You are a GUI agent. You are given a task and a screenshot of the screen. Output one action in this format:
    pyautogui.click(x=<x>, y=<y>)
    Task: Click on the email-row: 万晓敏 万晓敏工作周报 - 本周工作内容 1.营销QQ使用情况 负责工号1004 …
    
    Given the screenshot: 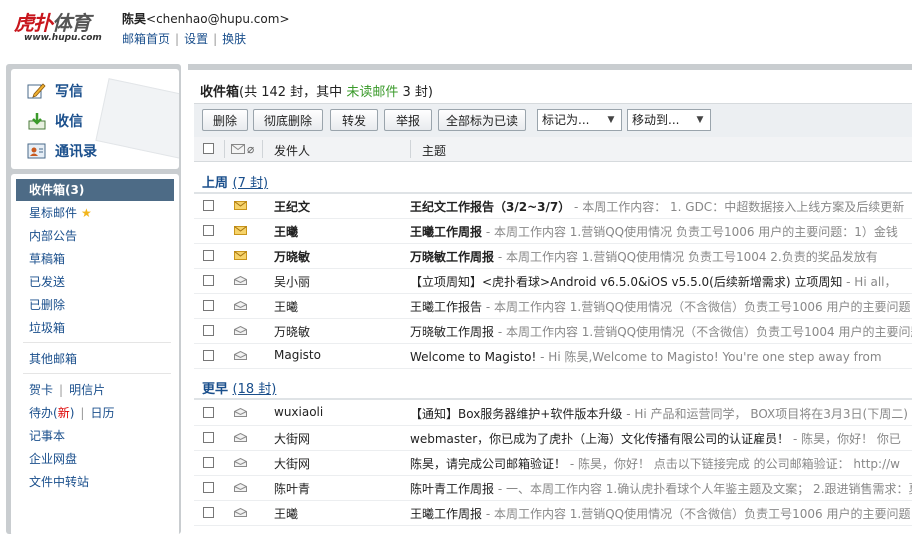 What is the action you would take?
    pyautogui.click(x=553, y=256)
    